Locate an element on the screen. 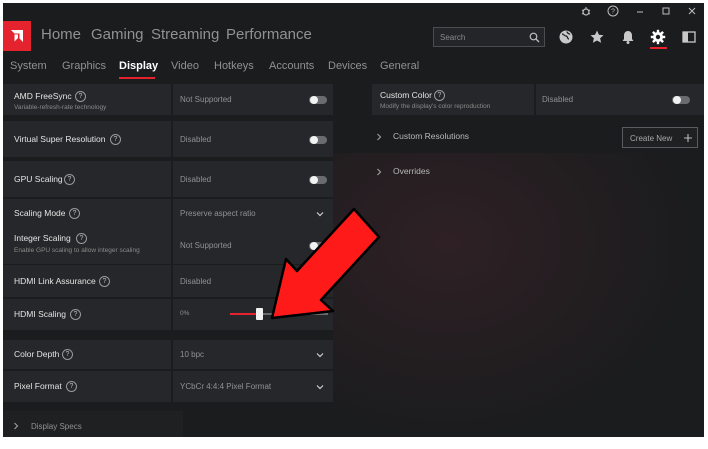 Image resolution: width=708 pixels, height=449 pixels. setting-row-hdmi-link-assurance: HDMI Link Assurance ? Disabled is located at coordinates (168, 281).